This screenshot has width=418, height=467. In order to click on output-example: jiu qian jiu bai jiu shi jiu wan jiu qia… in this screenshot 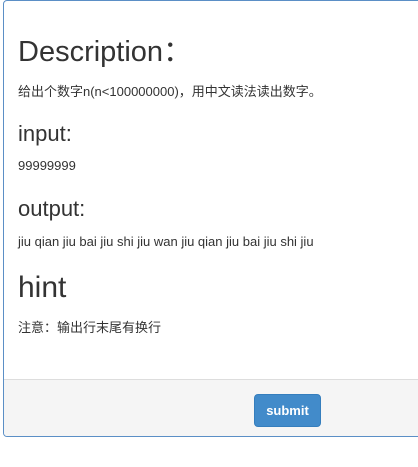, I will do `click(166, 241)`.